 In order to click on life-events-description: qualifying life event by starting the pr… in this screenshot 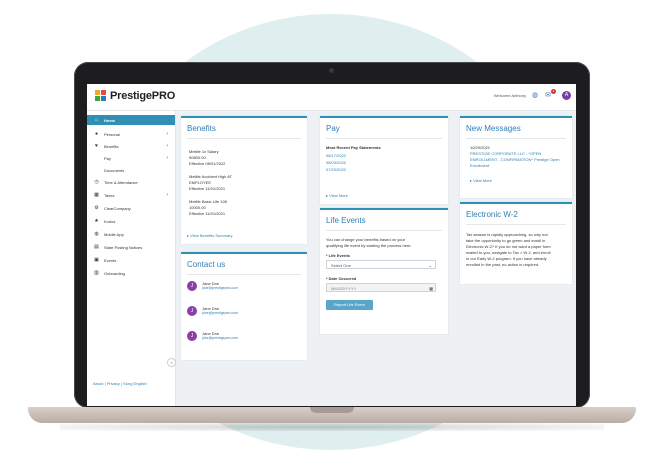, I will do `click(369, 245)`.